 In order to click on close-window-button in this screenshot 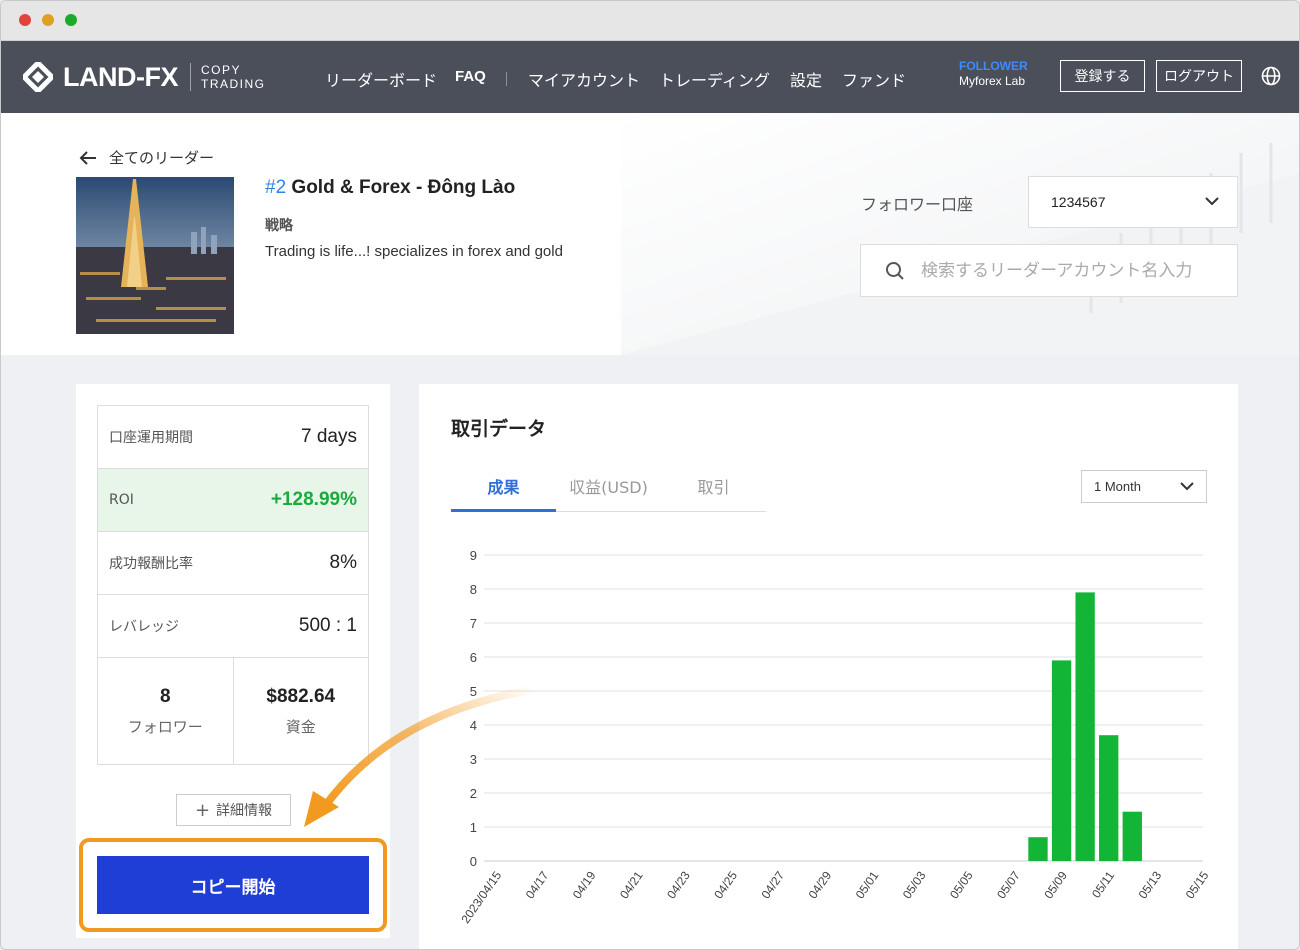, I will do `click(25, 20)`.